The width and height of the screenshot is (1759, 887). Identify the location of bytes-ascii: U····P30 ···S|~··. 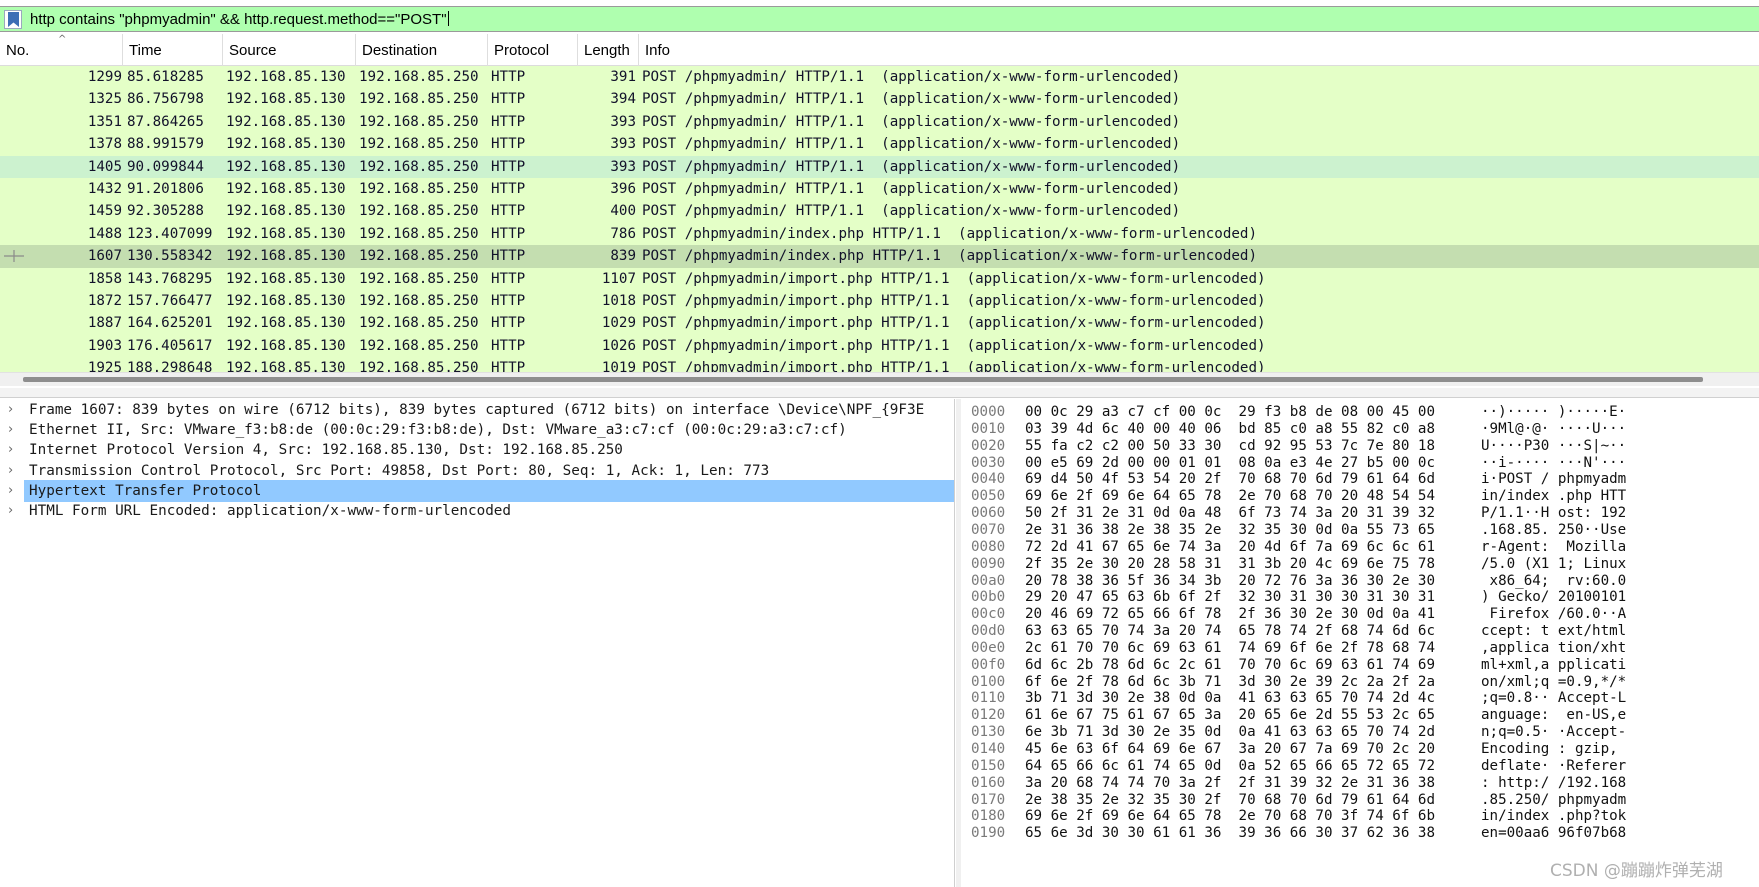
(1554, 445).